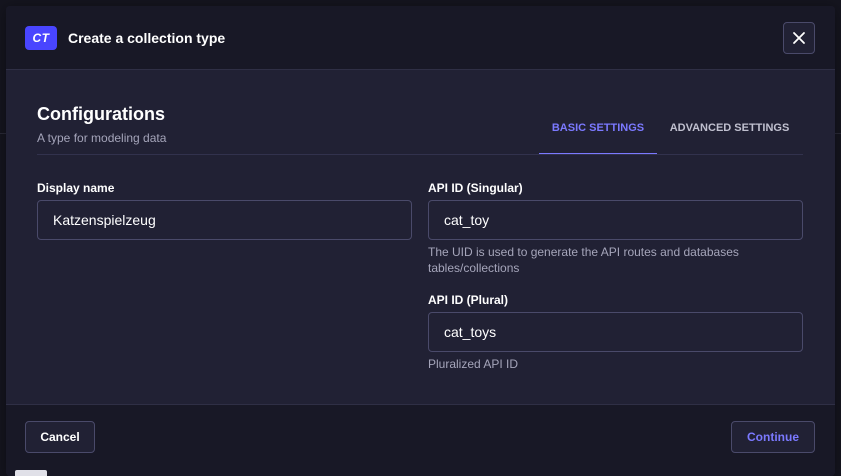  I want to click on display-name-label: Display name, so click(76, 188).